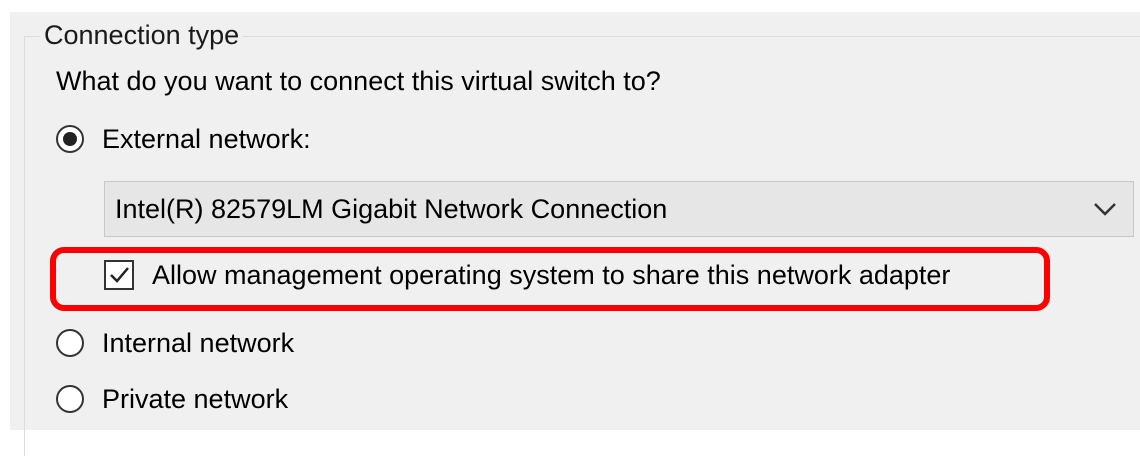  Describe the element at coordinates (570, 6) in the screenshot. I see `top-background-strip` at that location.